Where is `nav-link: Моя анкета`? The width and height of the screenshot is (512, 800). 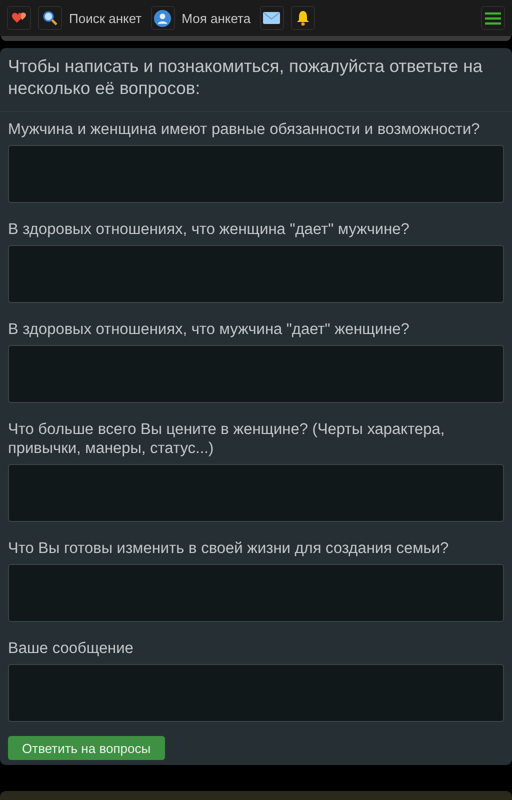
nav-link: Моя анкета is located at coordinates (216, 18).